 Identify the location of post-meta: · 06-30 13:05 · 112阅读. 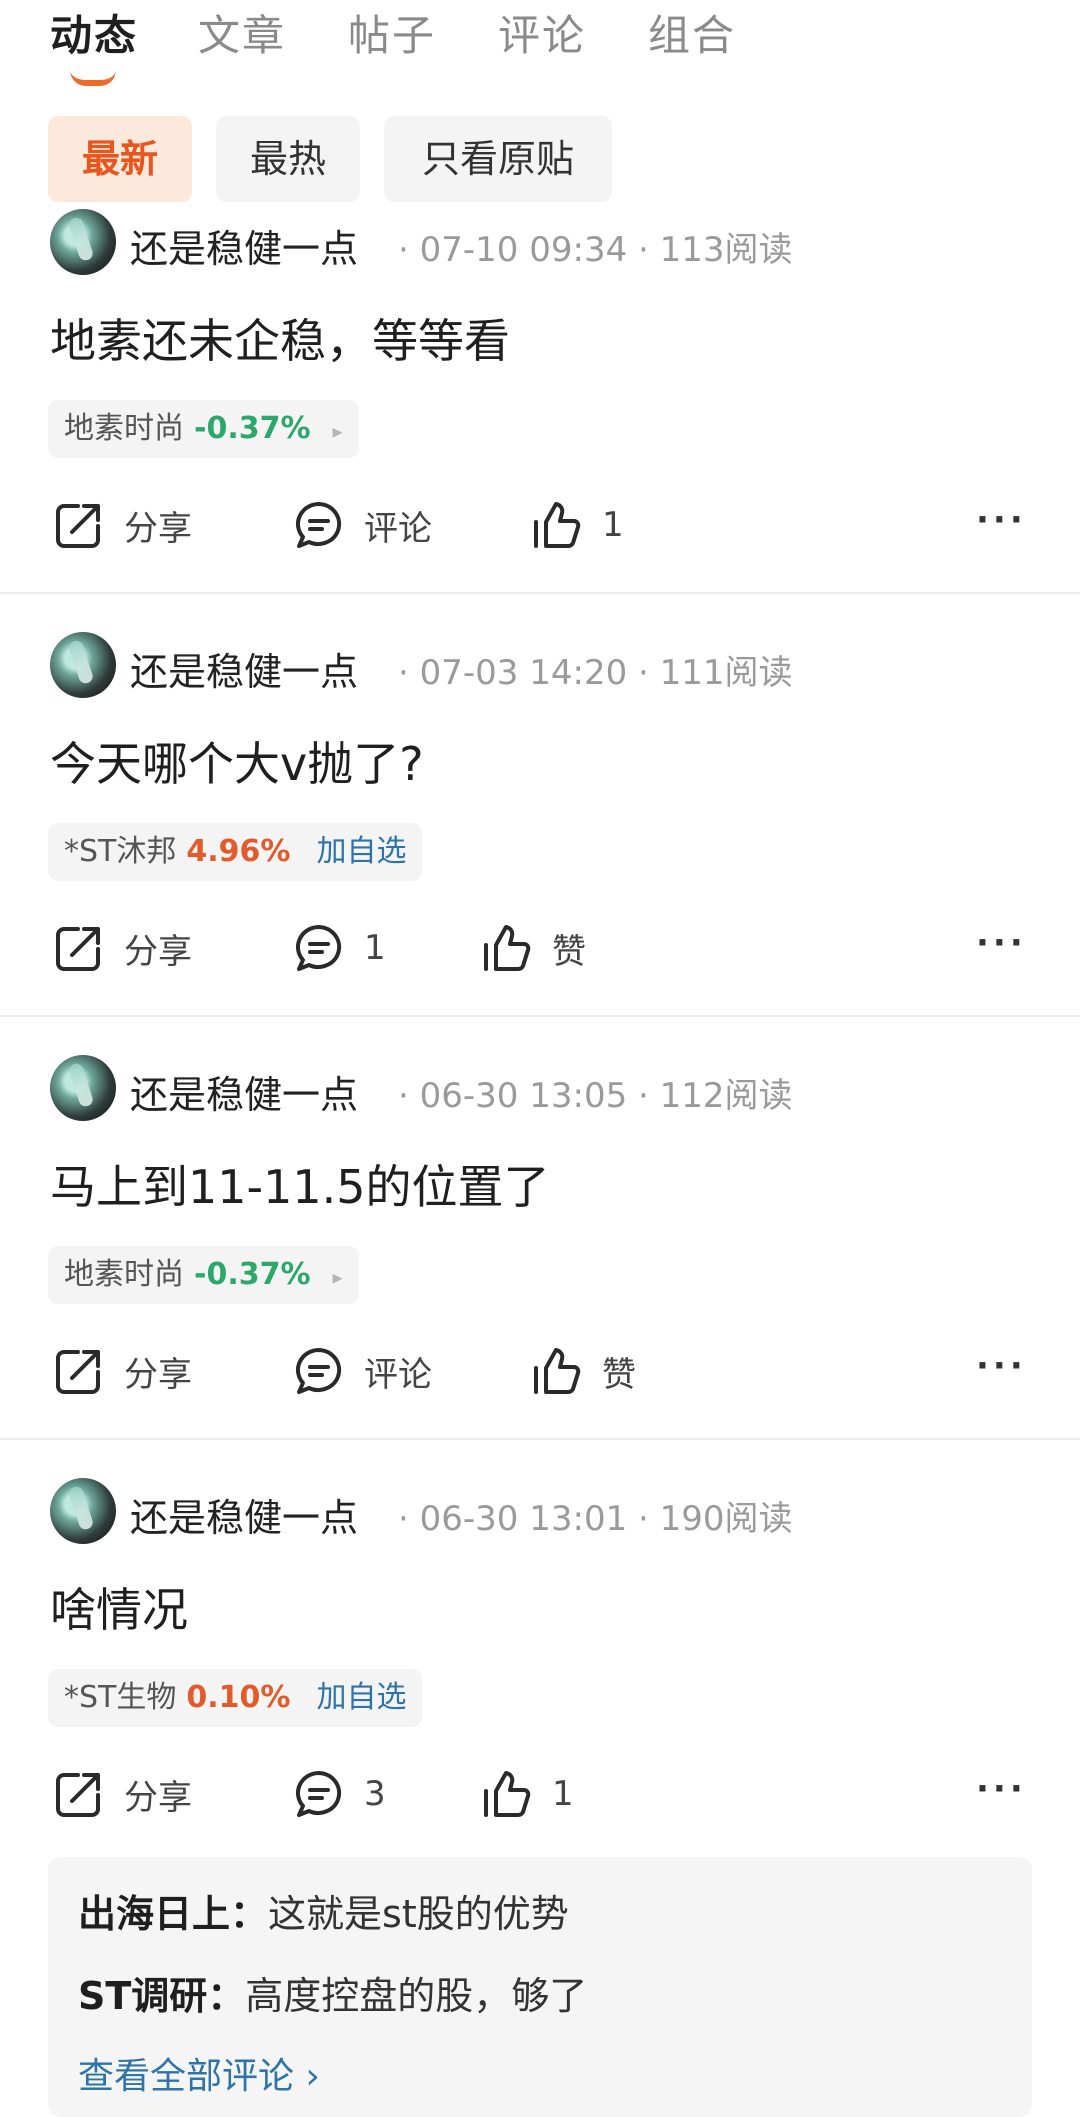
(595, 1096).